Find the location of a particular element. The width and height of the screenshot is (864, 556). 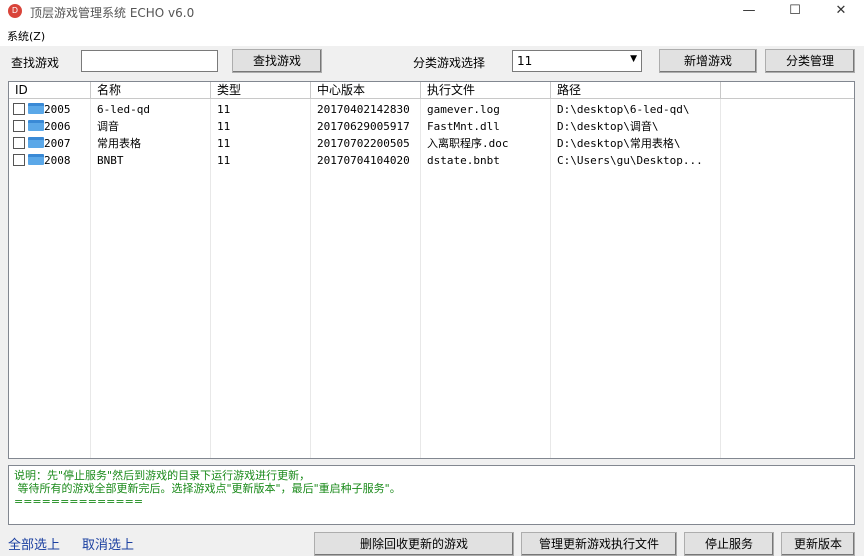

column-header-type: 类型 is located at coordinates (261, 90).